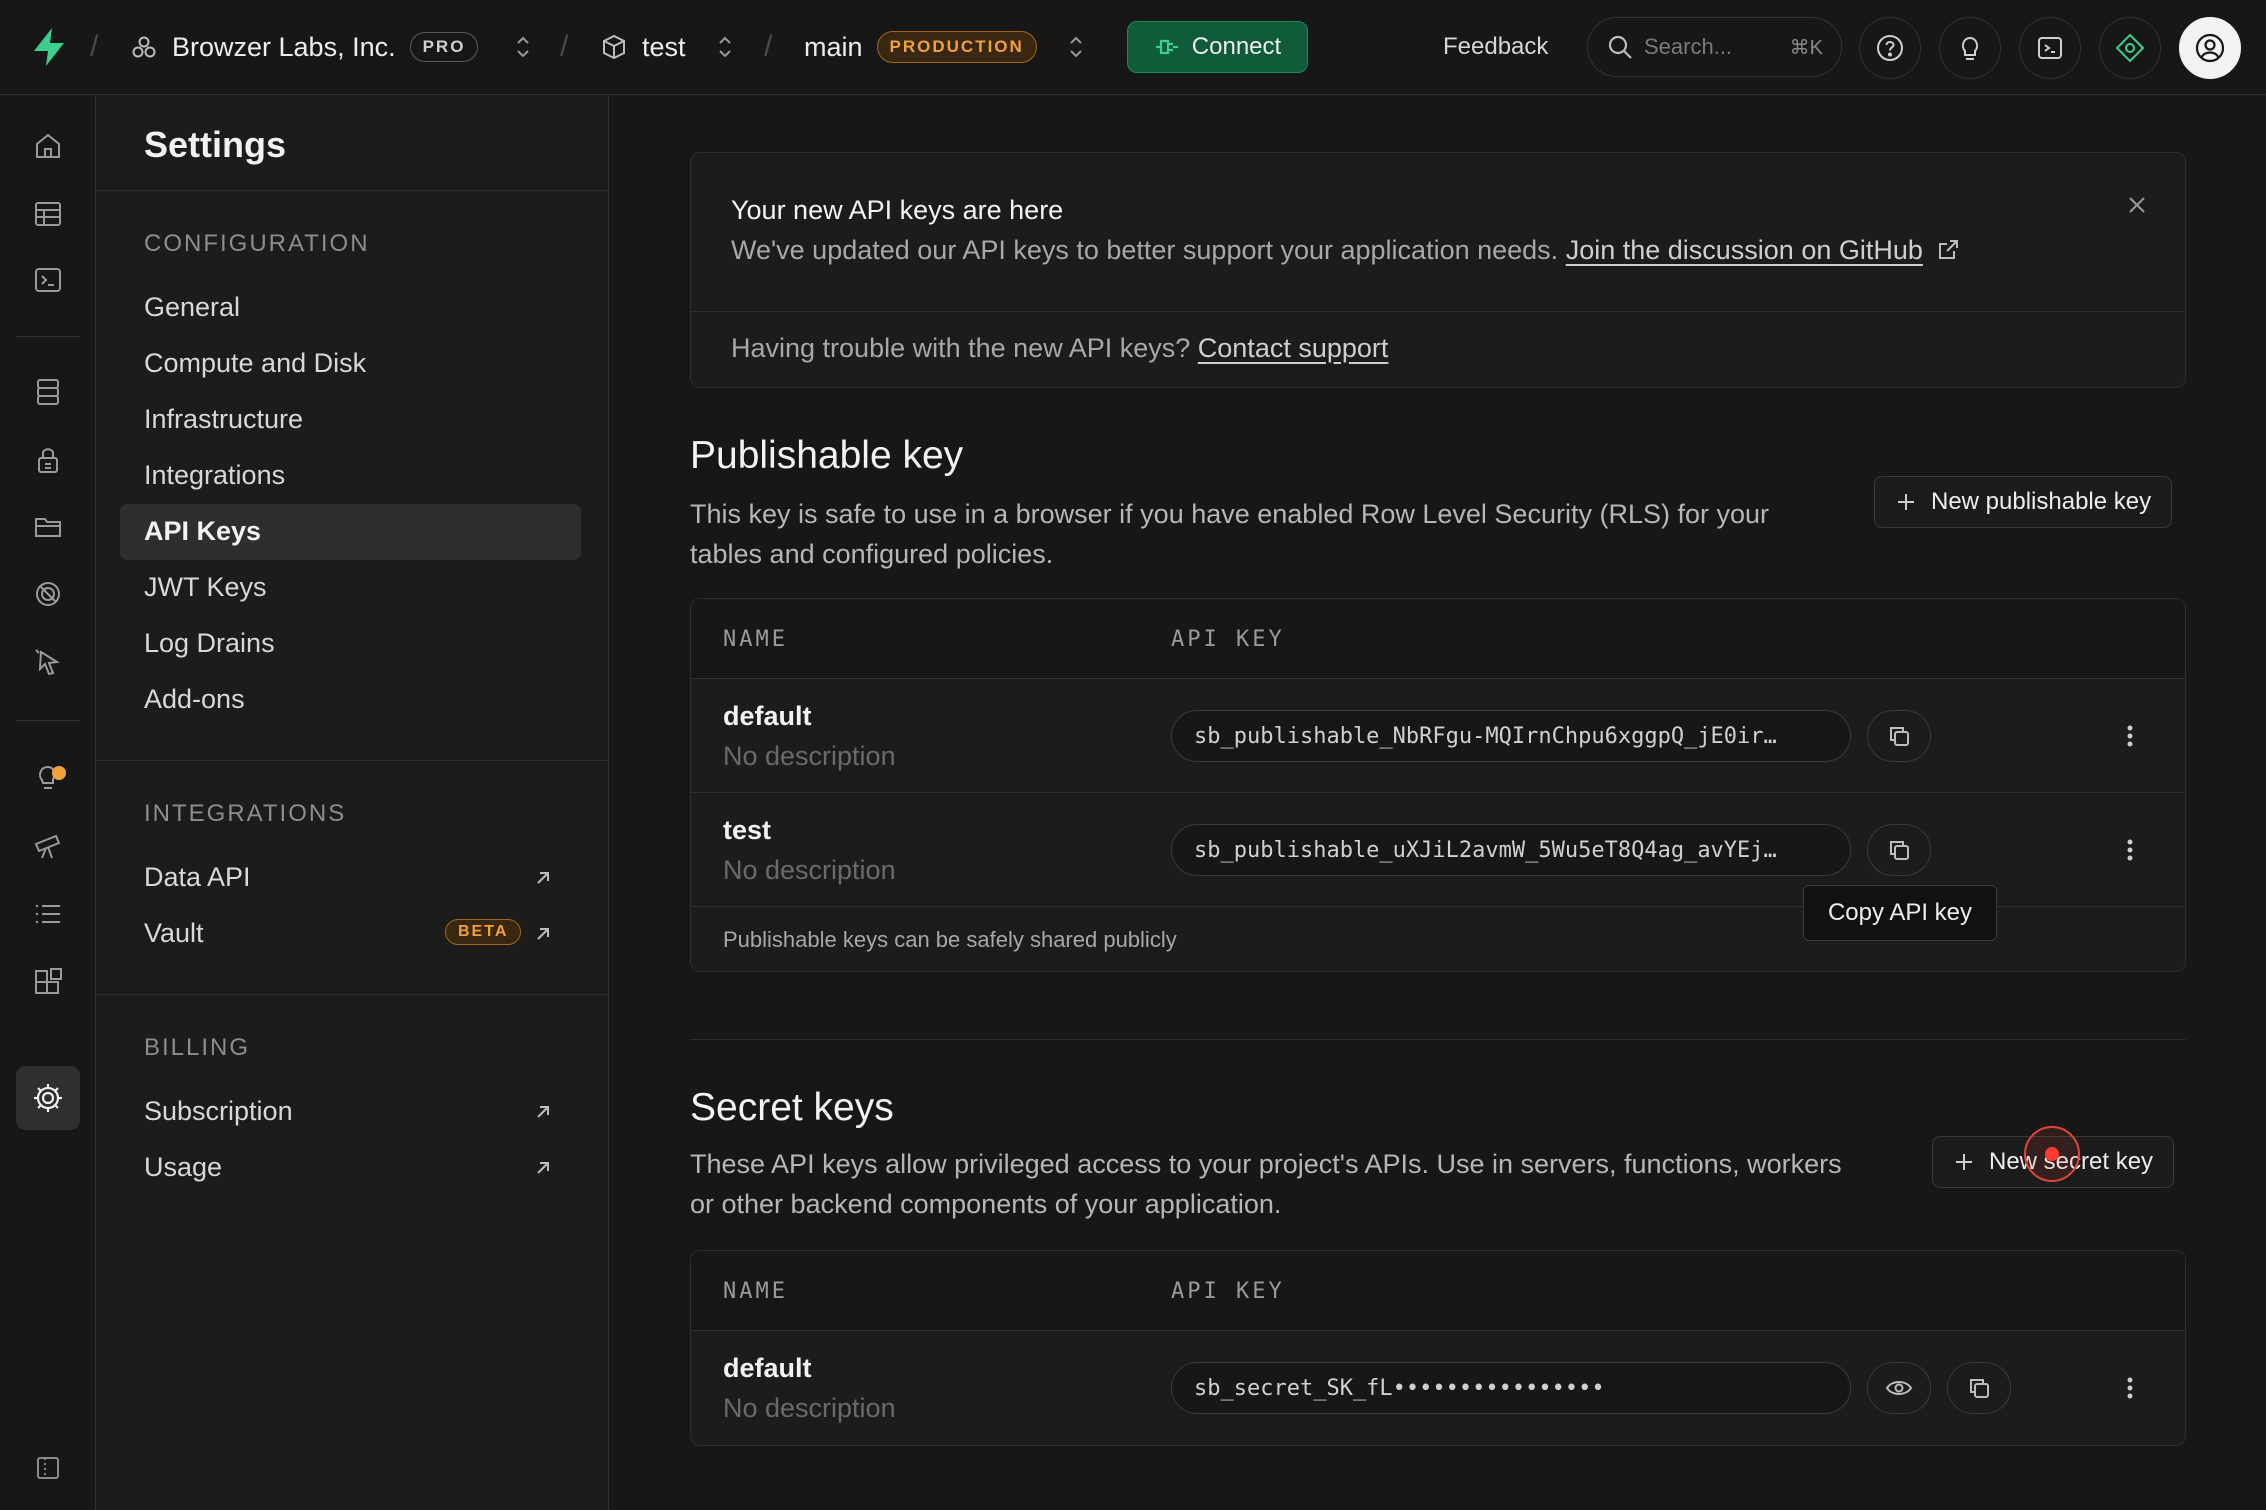 This screenshot has width=2266, height=1510. I want to click on terminal-button, so click(2050, 48).